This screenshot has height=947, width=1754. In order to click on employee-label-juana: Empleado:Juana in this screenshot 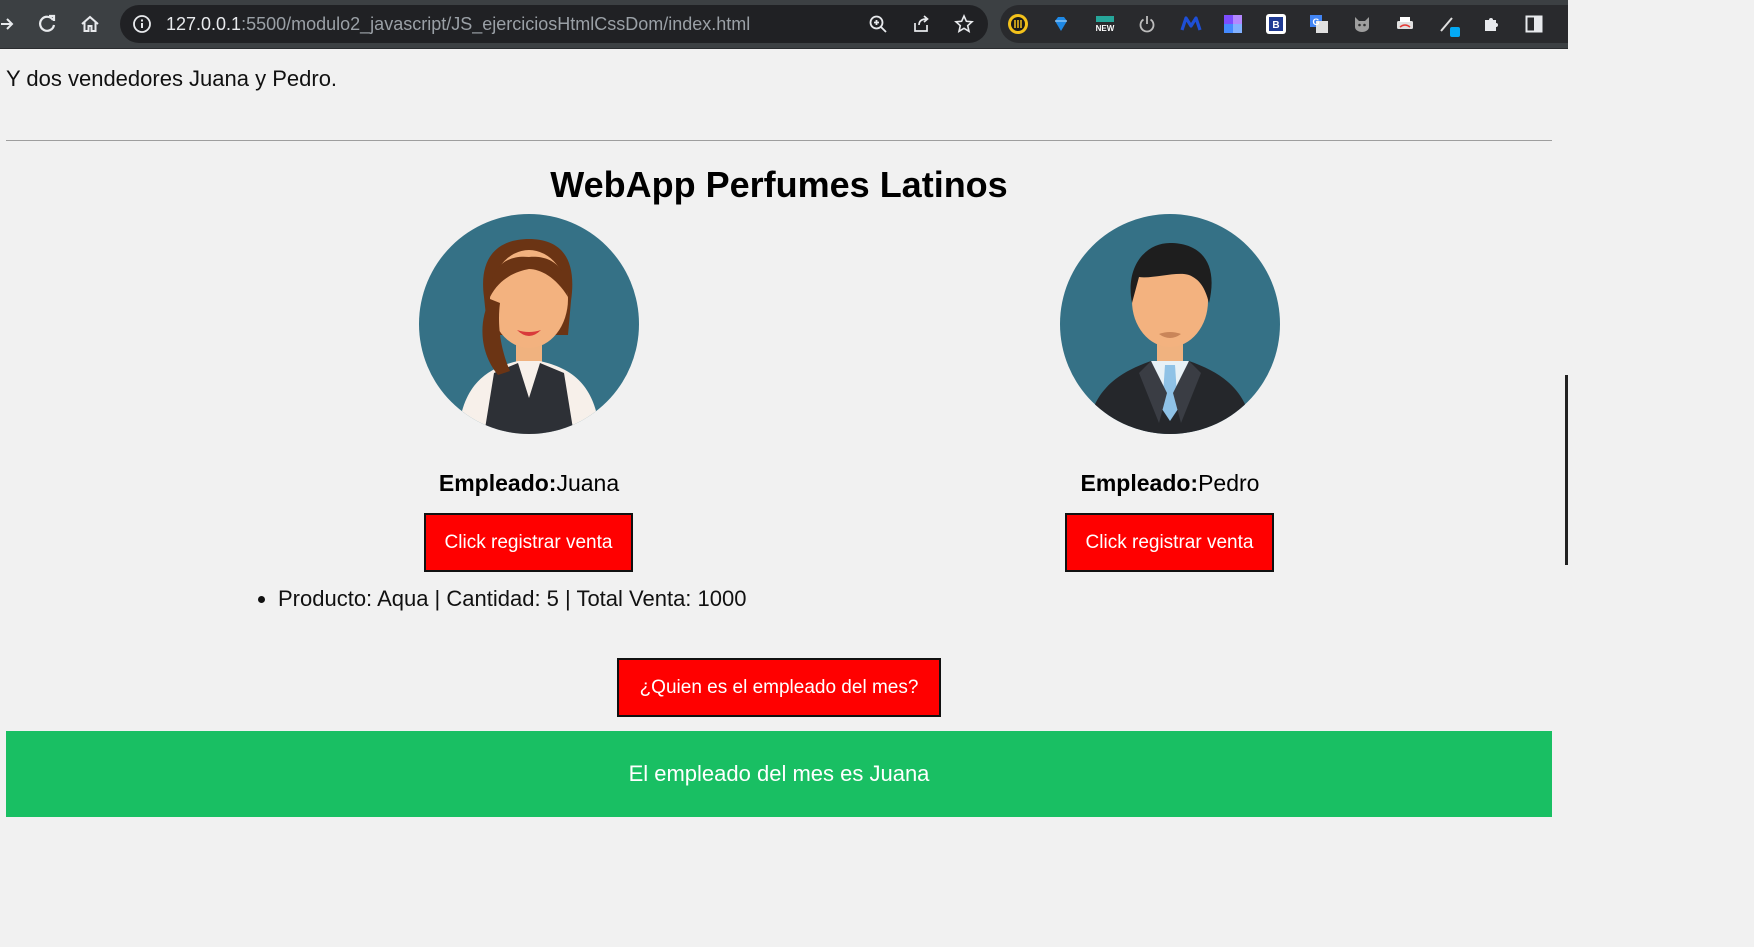, I will do `click(529, 483)`.